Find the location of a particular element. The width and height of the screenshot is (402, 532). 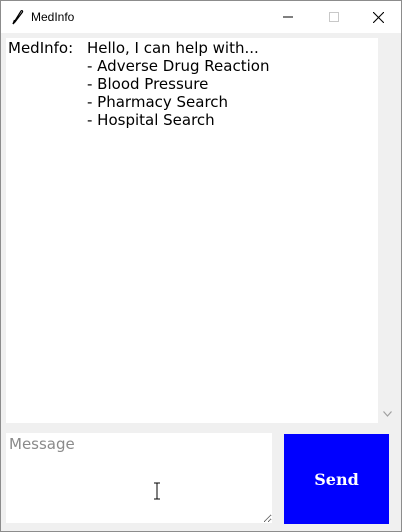

maximize-button is located at coordinates (334, 17).